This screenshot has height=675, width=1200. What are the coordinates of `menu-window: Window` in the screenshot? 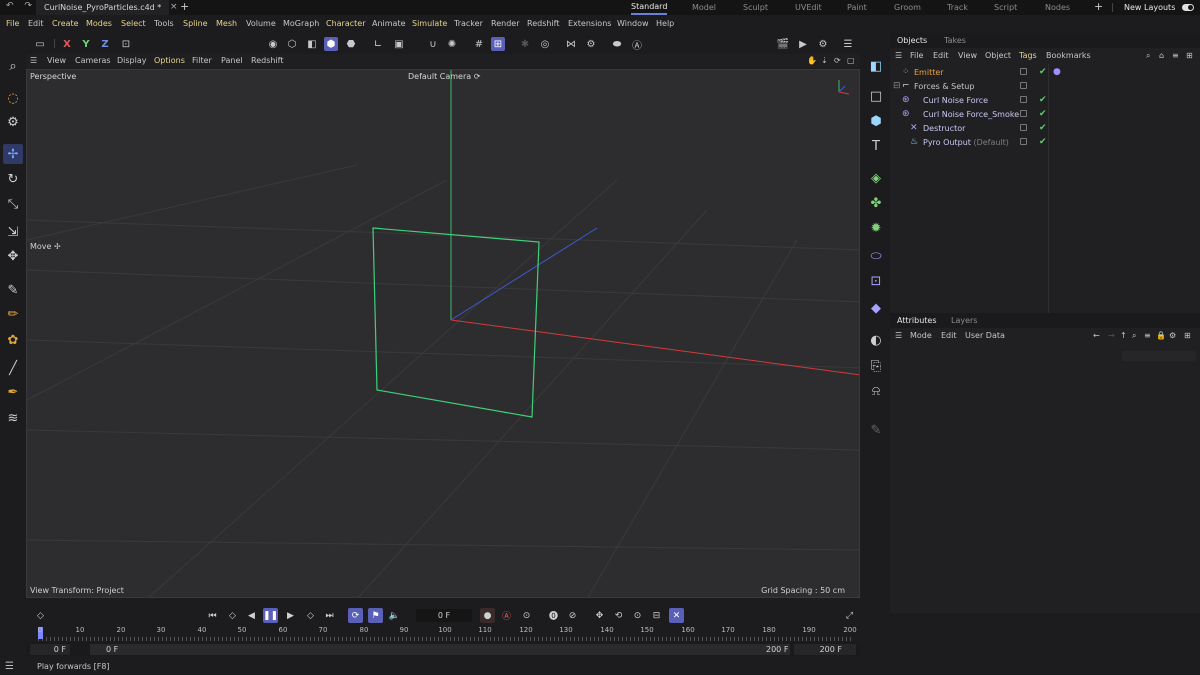 It's located at (633, 23).